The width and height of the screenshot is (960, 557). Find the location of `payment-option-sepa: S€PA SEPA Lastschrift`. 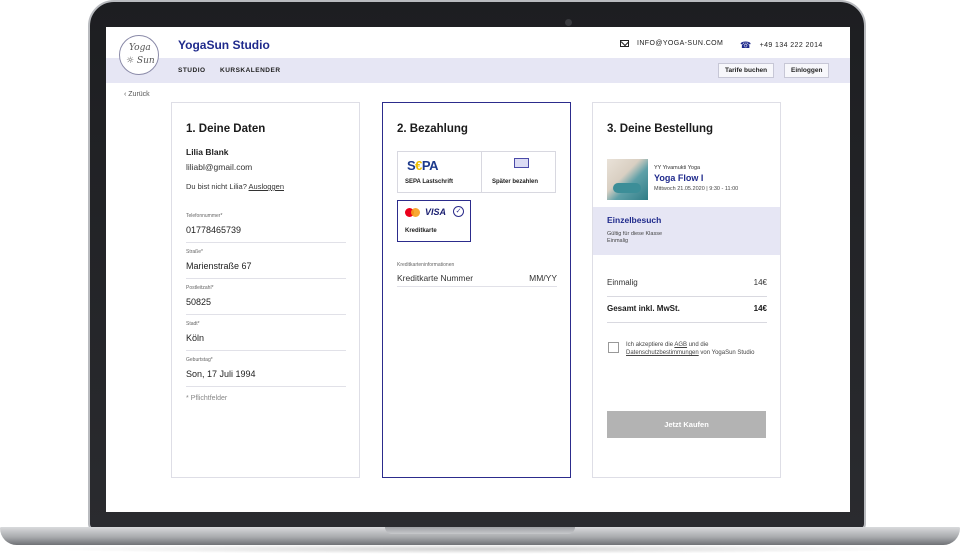

payment-option-sepa: S€PA SEPA Lastschrift is located at coordinates (440, 172).